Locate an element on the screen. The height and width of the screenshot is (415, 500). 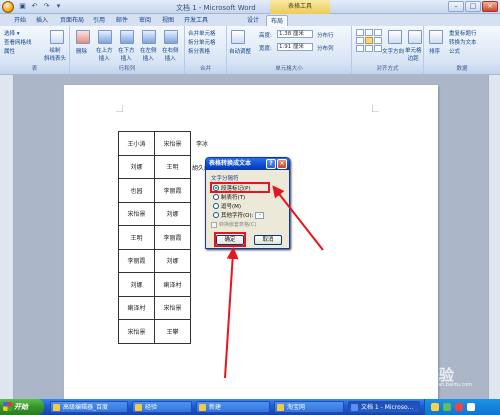
redo-icon: ↷ is located at coordinates (46, 6).